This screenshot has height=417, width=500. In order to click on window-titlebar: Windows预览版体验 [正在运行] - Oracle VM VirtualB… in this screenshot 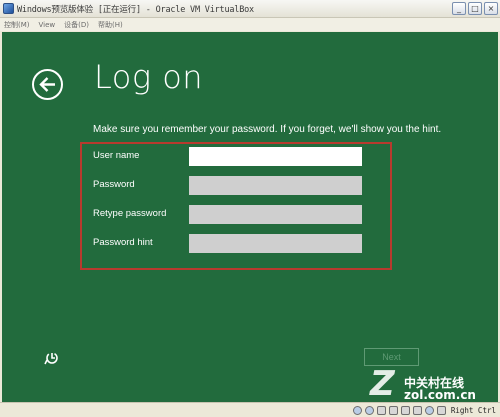, I will do `click(250, 9)`.